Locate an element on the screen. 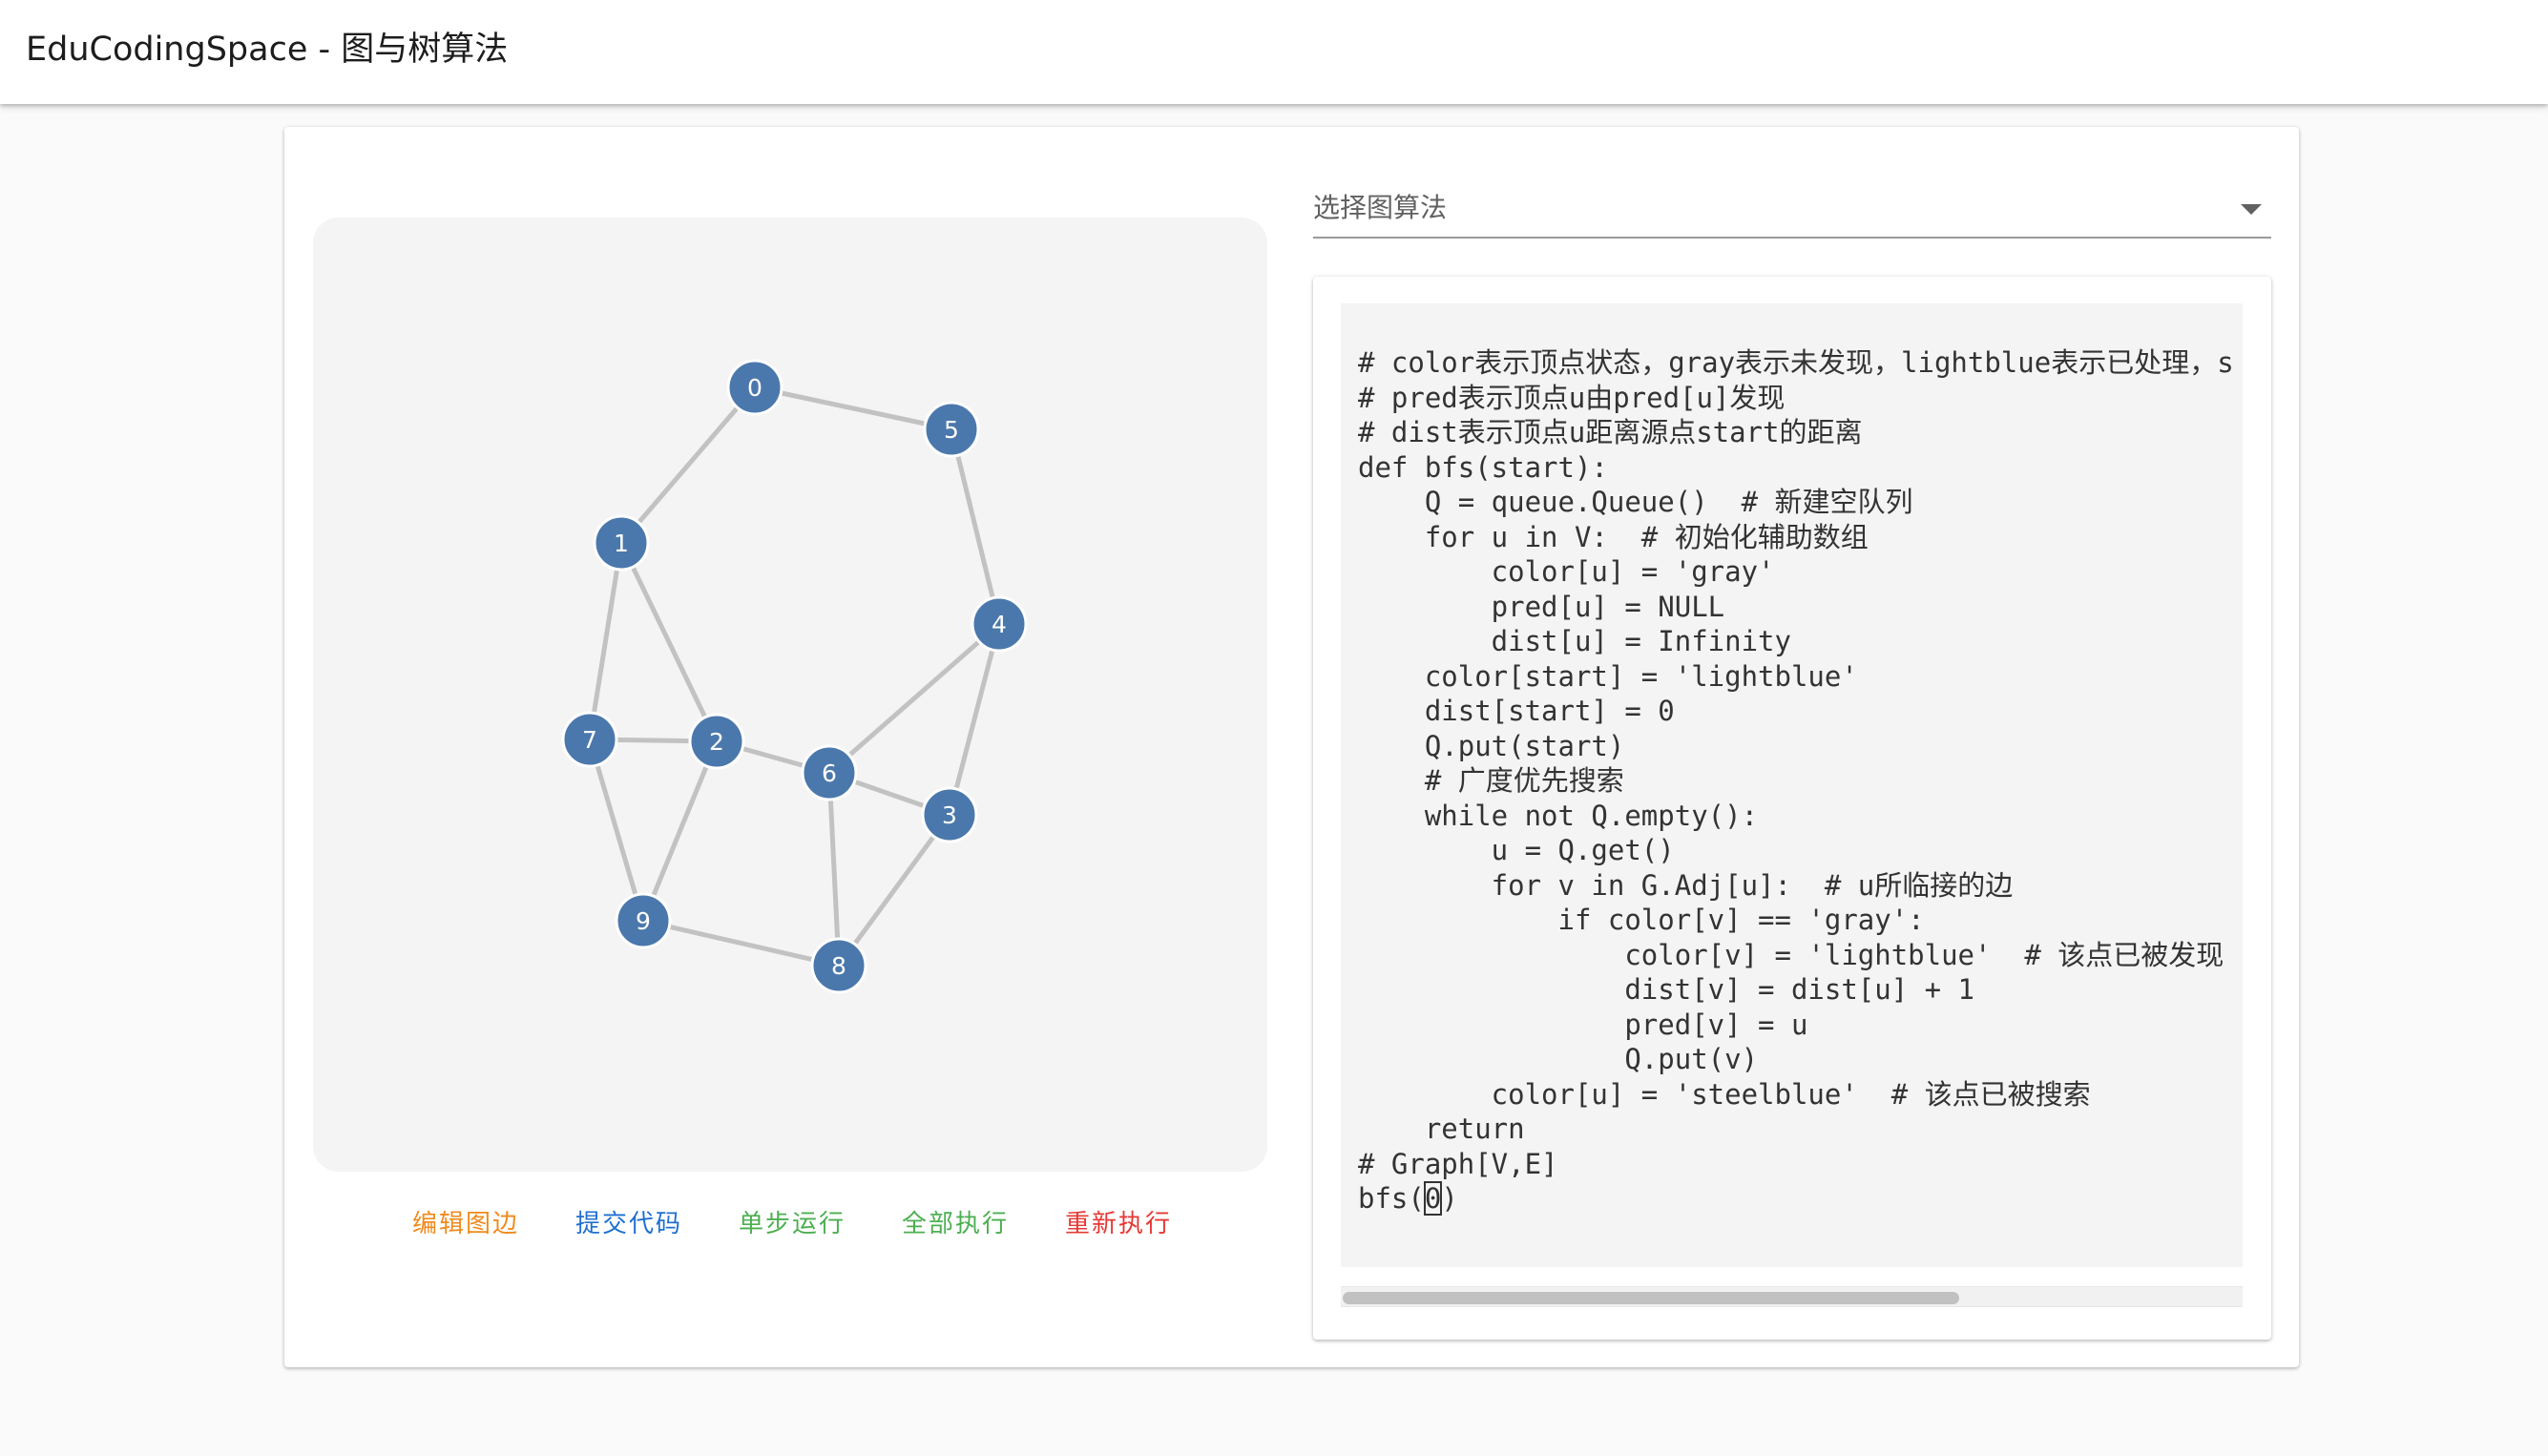 The image size is (2548, 1456). graph-node-label: 6 is located at coordinates (829, 773).